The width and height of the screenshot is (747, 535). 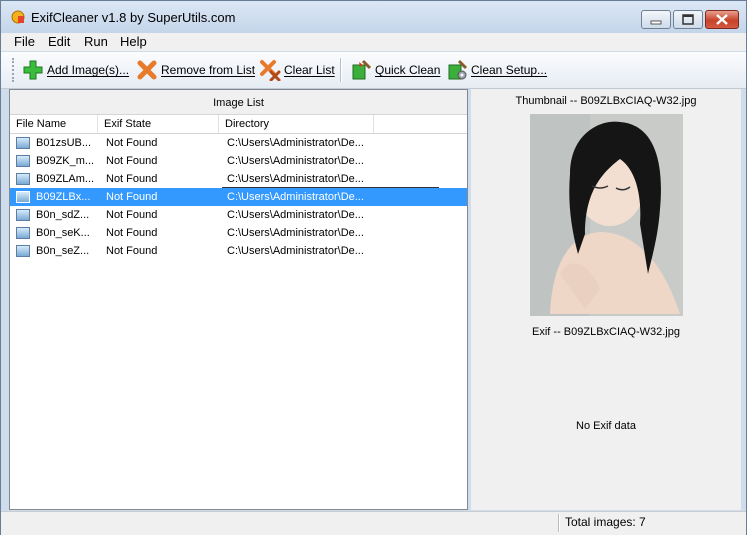 I want to click on title-bar: ExifCleaner v1.8 by SuperUtils.com, so click(x=373, y=17).